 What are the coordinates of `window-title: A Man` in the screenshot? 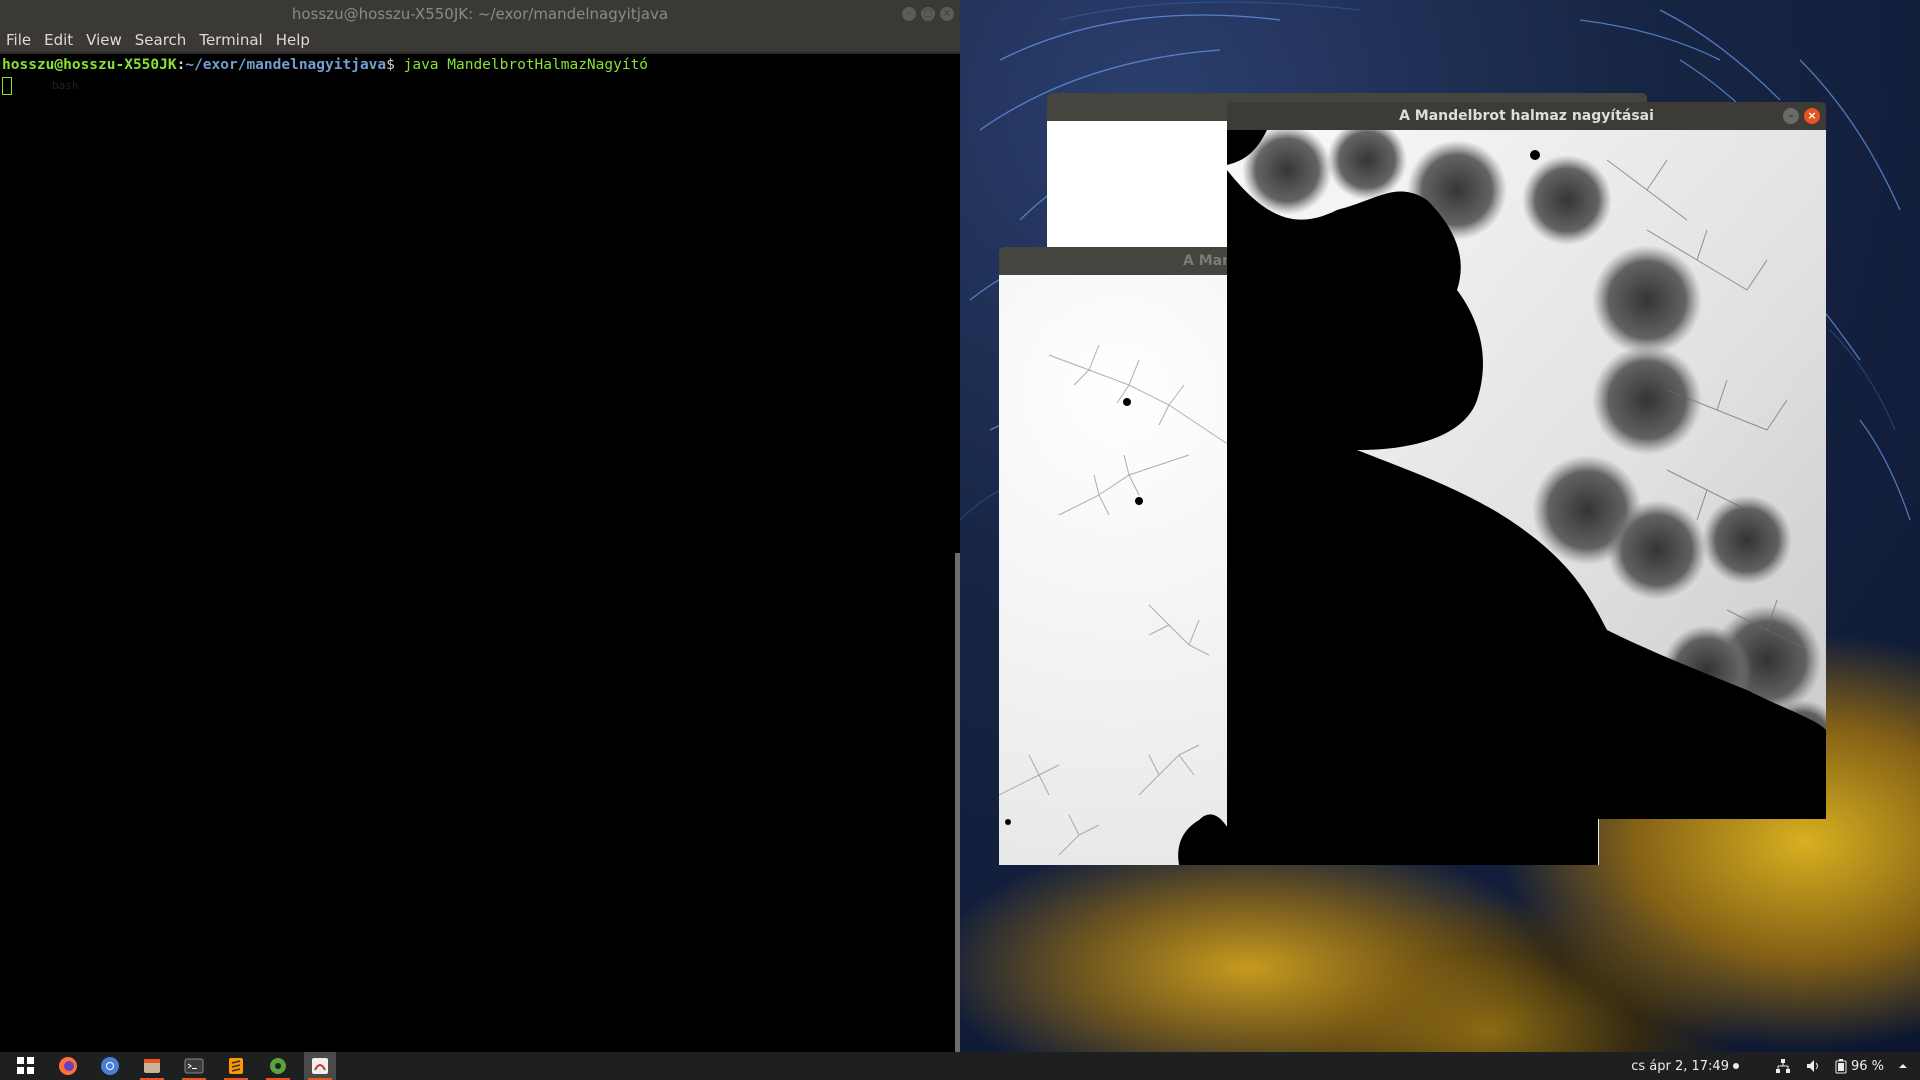 It's located at (1208, 261).